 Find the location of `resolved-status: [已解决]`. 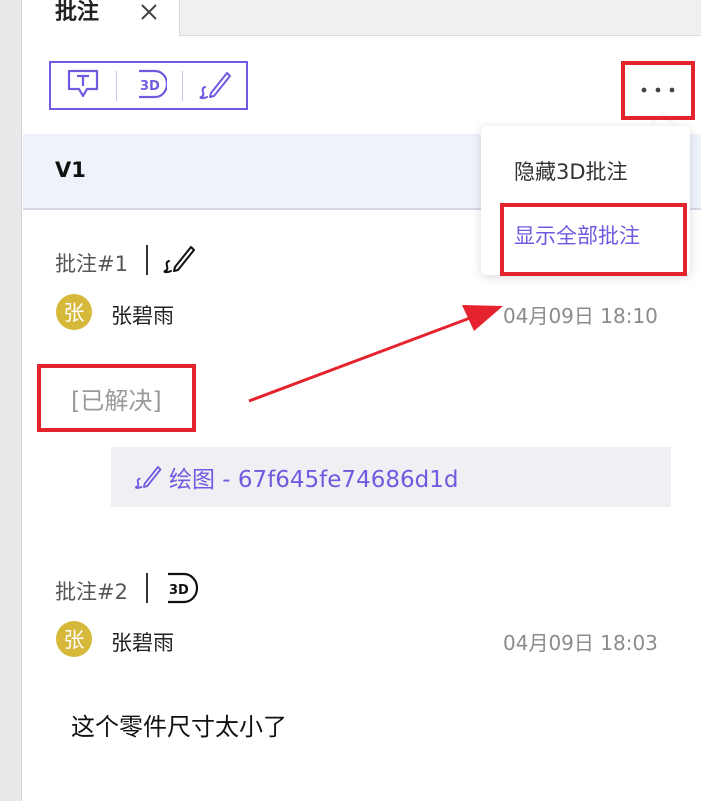

resolved-status: [已解决] is located at coordinates (116, 401).